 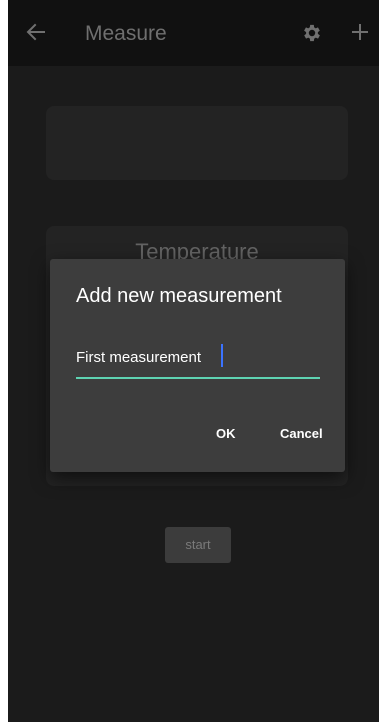 I want to click on measurement-name-field, so click(x=198, y=362).